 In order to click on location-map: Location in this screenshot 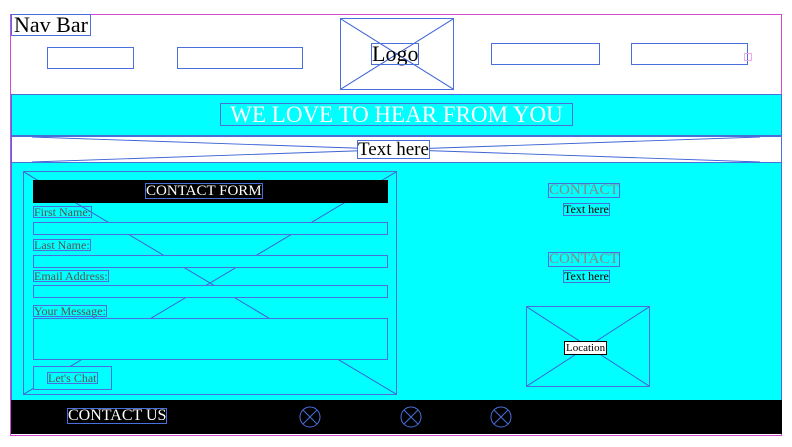, I will do `click(588, 346)`.